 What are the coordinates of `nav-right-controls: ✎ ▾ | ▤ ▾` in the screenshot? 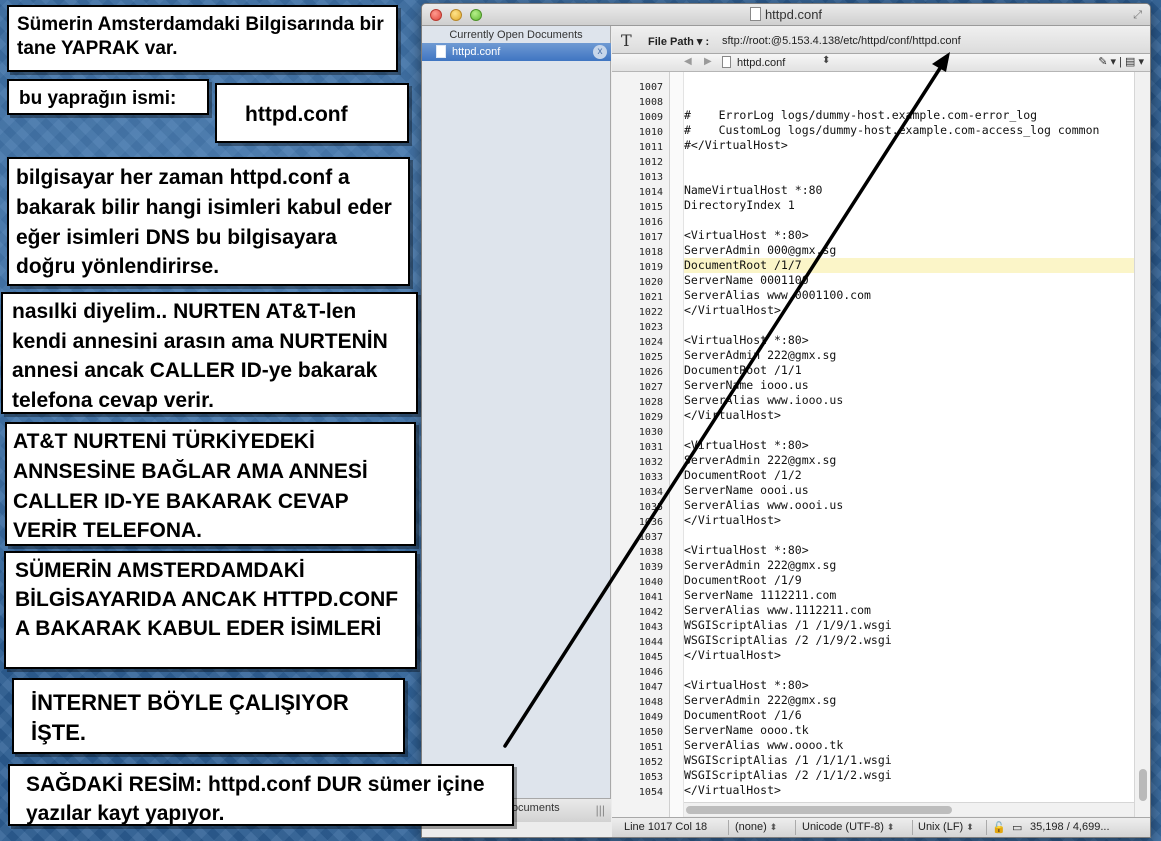 It's located at (1121, 61).